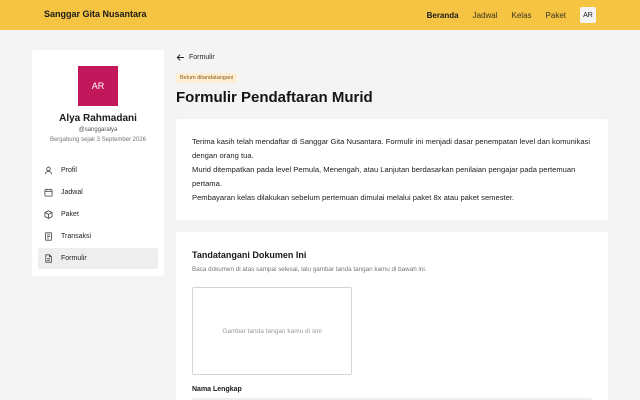 The height and width of the screenshot is (400, 640). I want to click on main-nav: Beranda Jadwal Kelas Paket AR, so click(504, 15).